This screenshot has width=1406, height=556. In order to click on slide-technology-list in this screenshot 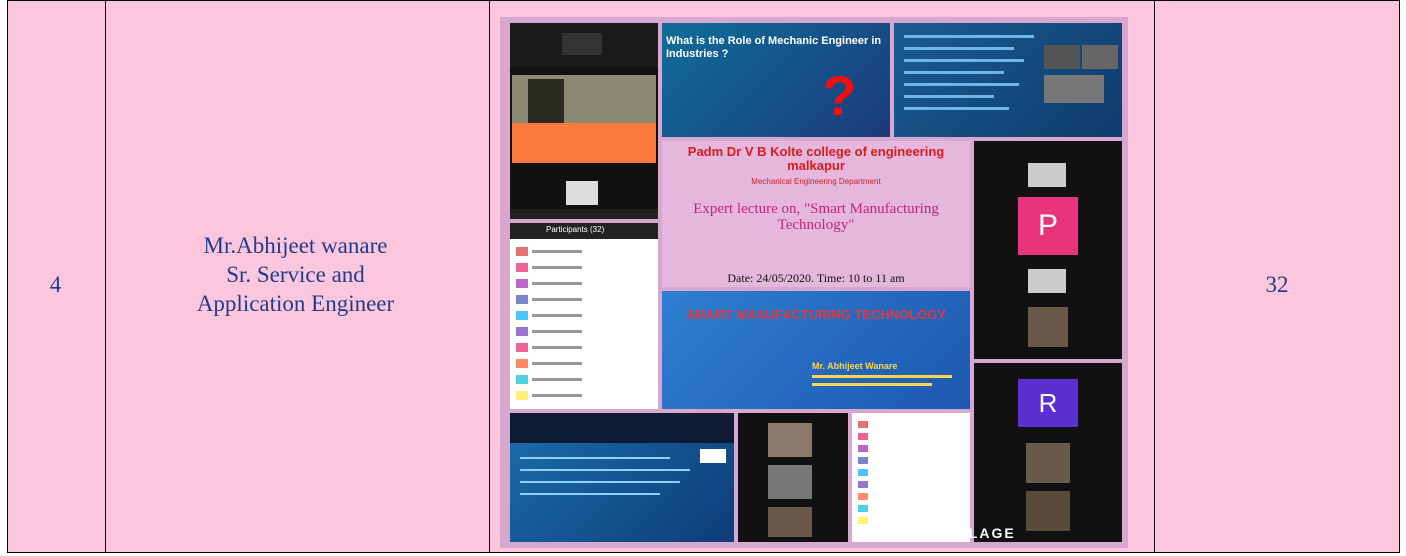, I will do `click(1008, 80)`.